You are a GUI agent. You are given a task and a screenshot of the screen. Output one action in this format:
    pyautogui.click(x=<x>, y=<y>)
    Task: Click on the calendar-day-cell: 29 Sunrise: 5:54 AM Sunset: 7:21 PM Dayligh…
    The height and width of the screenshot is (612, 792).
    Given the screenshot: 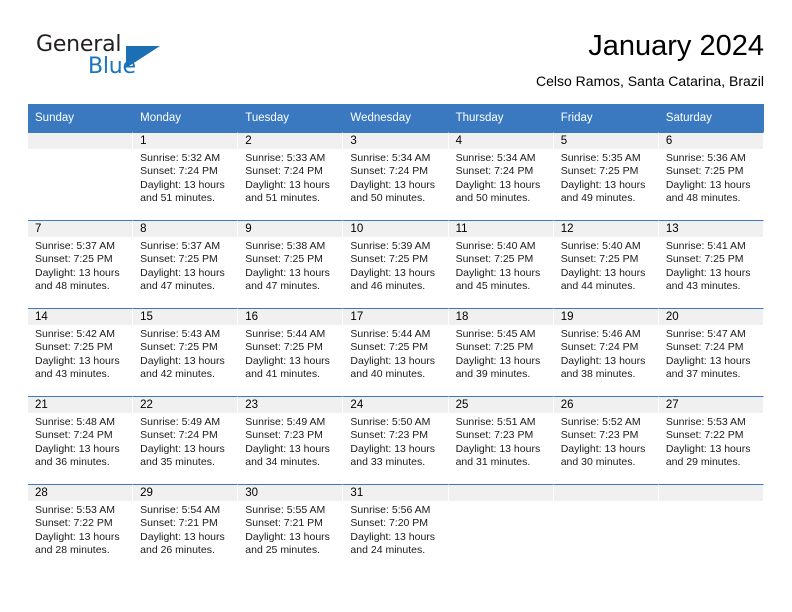 What is the action you would take?
    pyautogui.click(x=186, y=528)
    